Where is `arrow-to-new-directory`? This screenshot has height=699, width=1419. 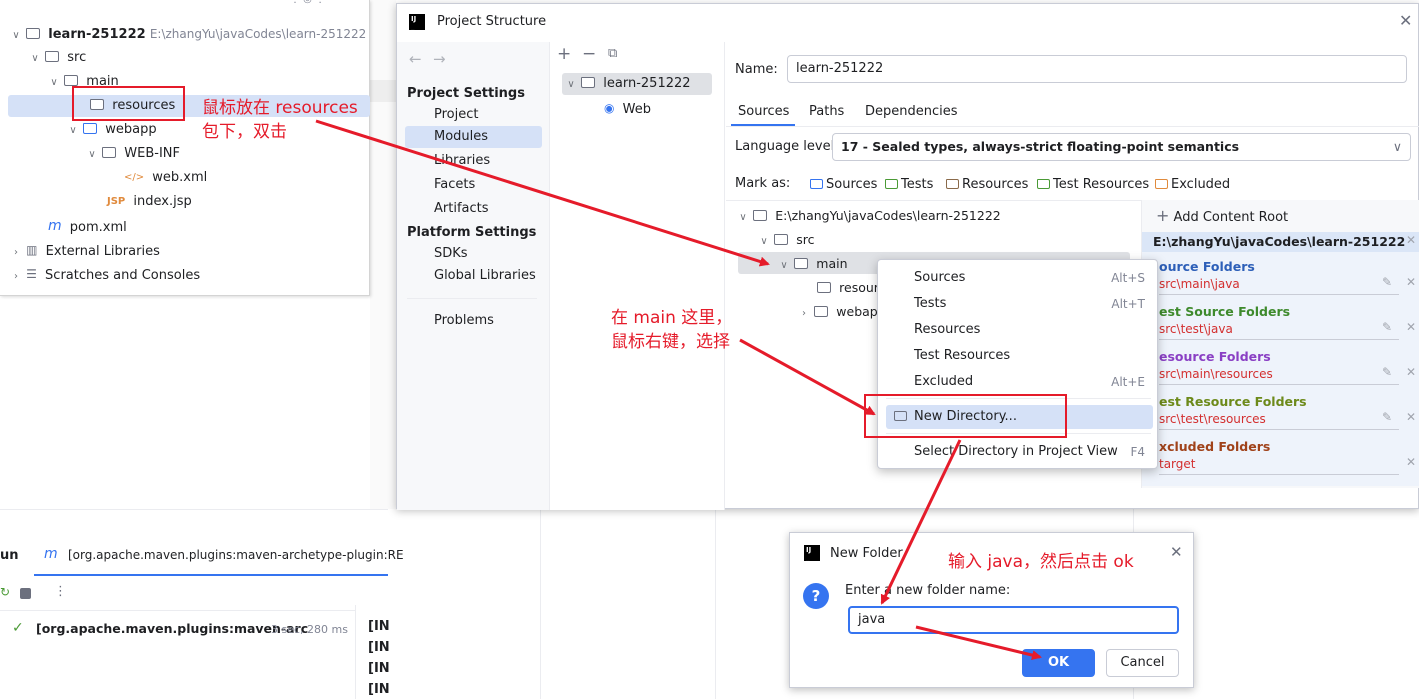 arrow-to-new-directory is located at coordinates (807, 377).